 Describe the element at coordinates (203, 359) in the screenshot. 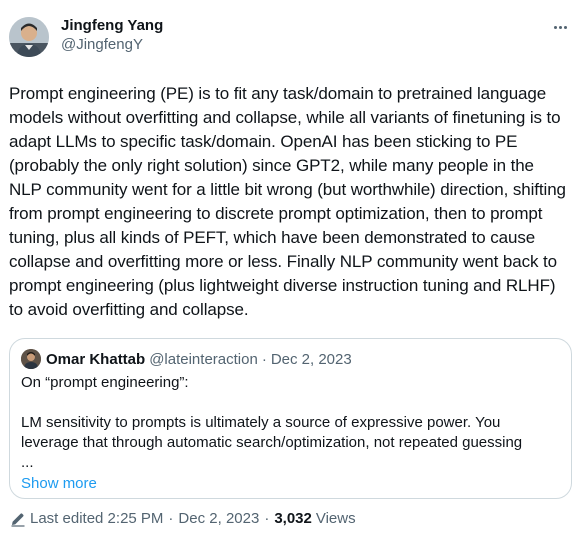

I see `quoted-author-handle: @lateinteraction` at that location.